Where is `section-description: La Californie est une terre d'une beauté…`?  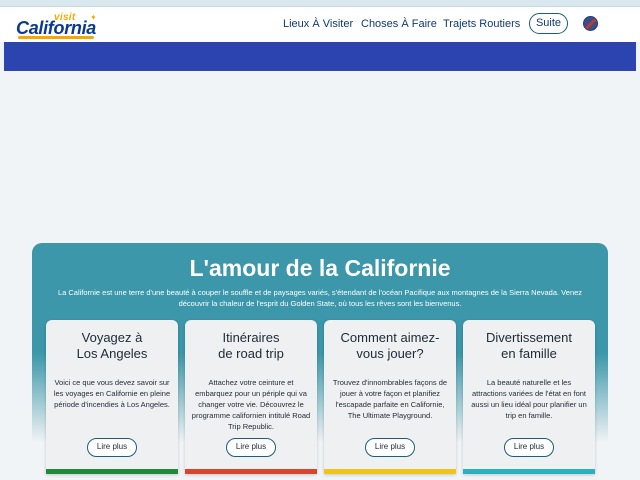
section-description: La Californie est une terre d'une beauté… is located at coordinates (320, 298).